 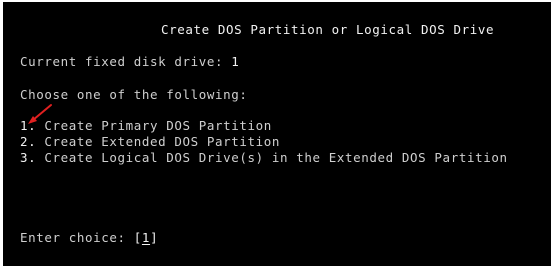 What do you see at coordinates (134, 94) in the screenshot?
I see `choose-prompt: Choose one of the following:` at bounding box center [134, 94].